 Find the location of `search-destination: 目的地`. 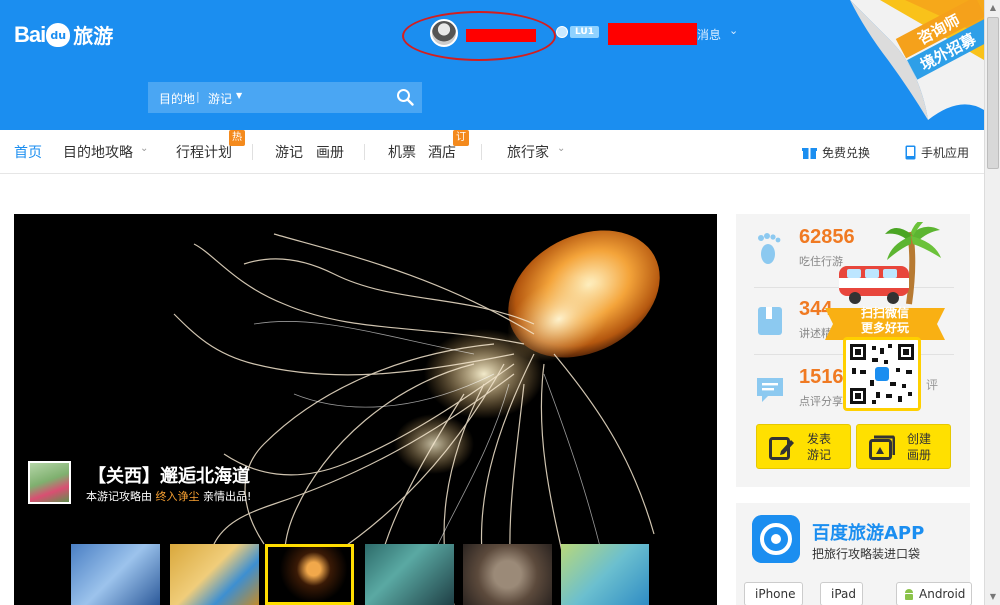

search-destination: 目的地 is located at coordinates (177, 98).